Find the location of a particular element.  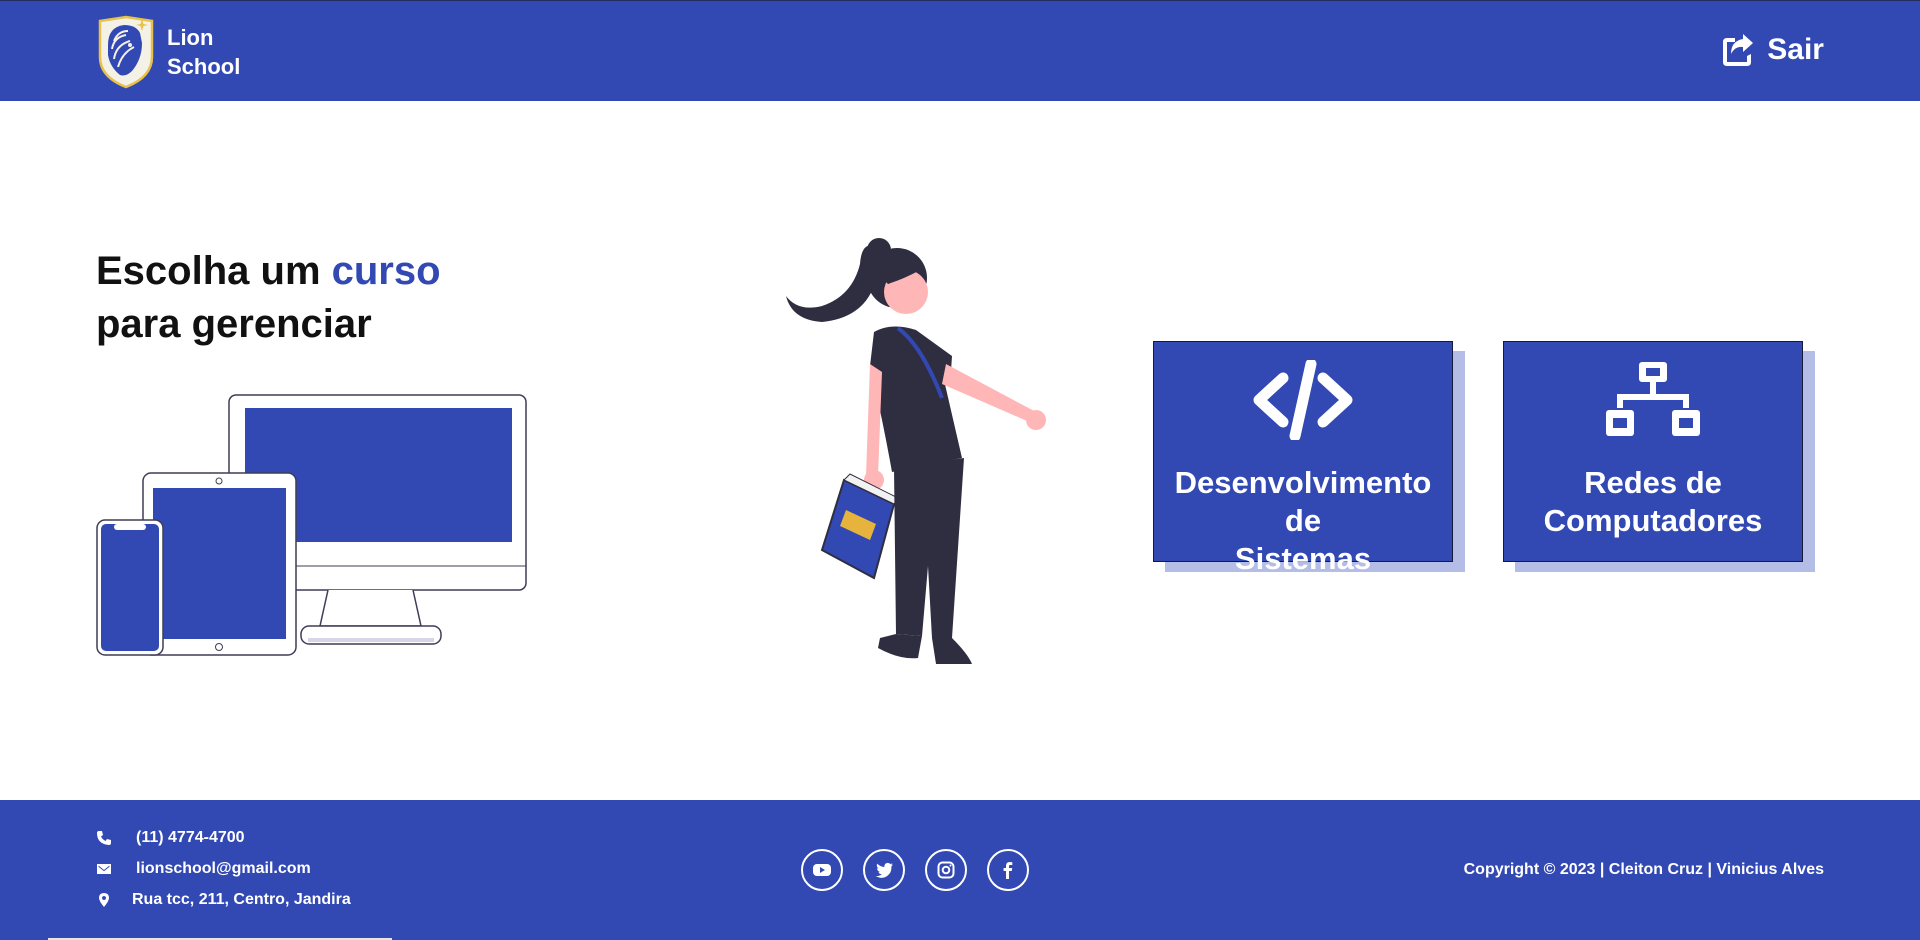

address-text: Rua tcc, 211, Centro, Jandira is located at coordinates (241, 899).